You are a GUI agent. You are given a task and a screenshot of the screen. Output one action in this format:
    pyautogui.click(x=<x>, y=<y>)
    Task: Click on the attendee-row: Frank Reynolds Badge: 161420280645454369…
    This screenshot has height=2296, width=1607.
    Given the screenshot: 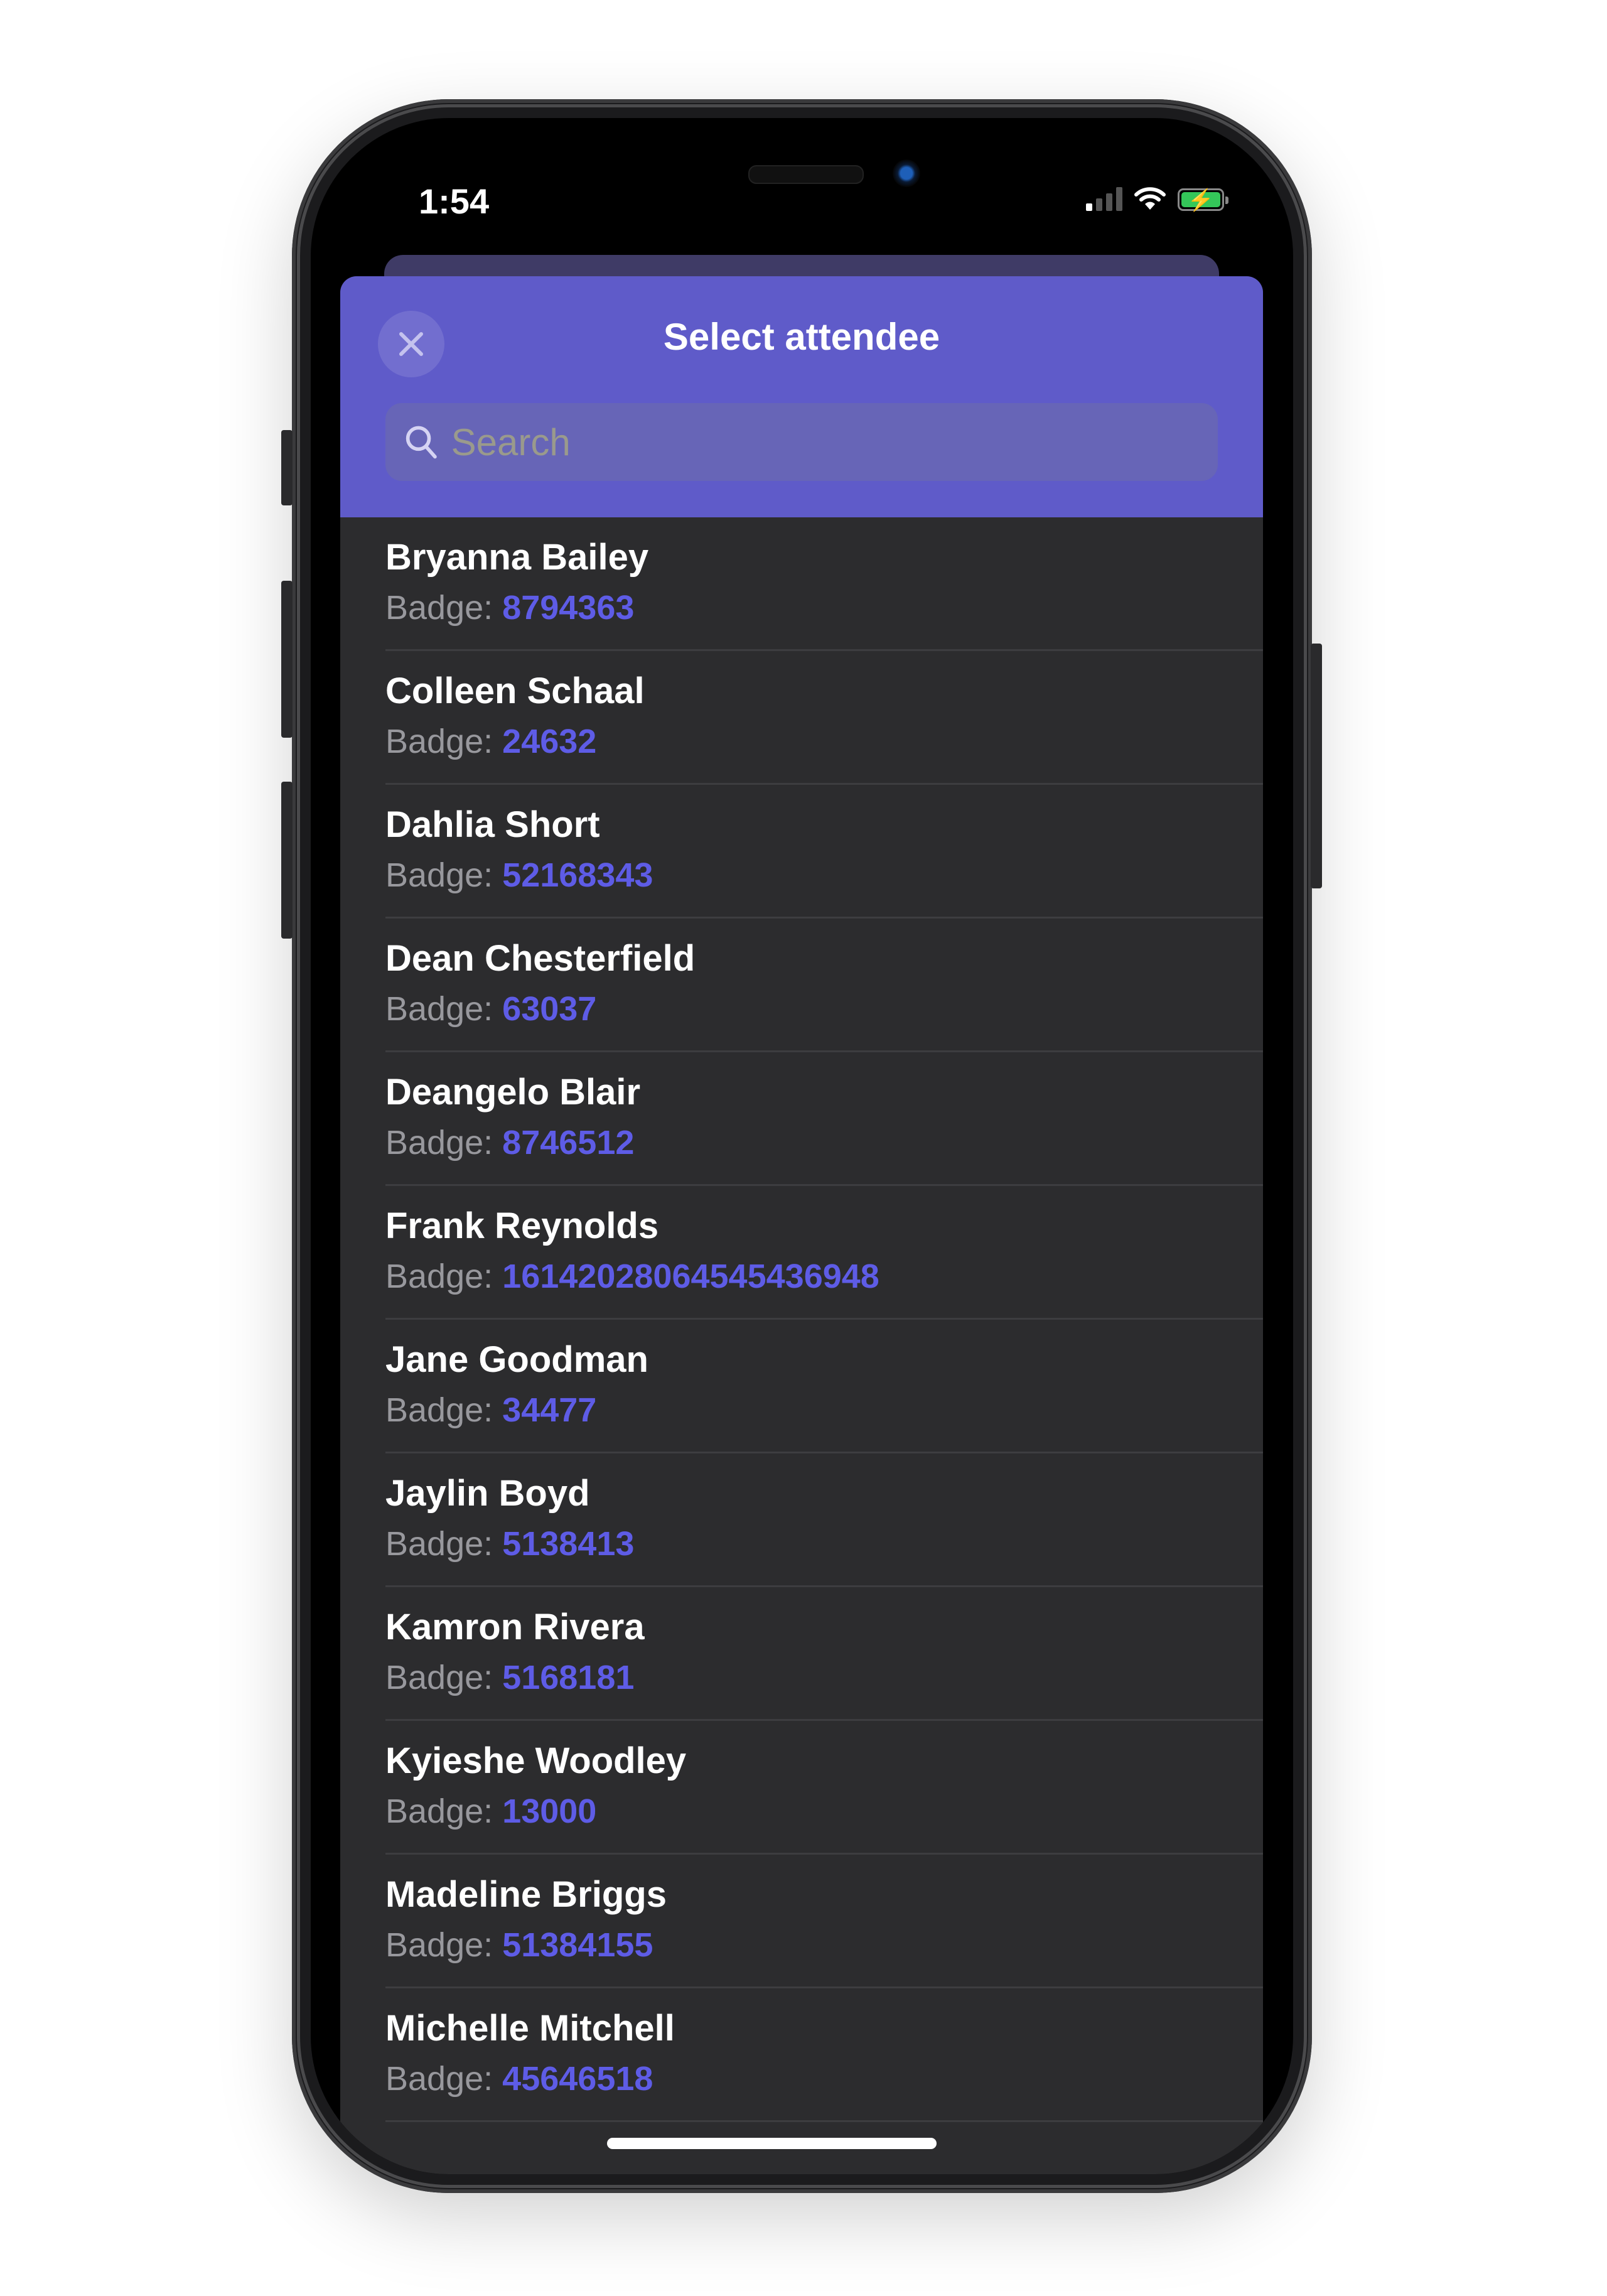 What is the action you would take?
    pyautogui.click(x=824, y=1253)
    